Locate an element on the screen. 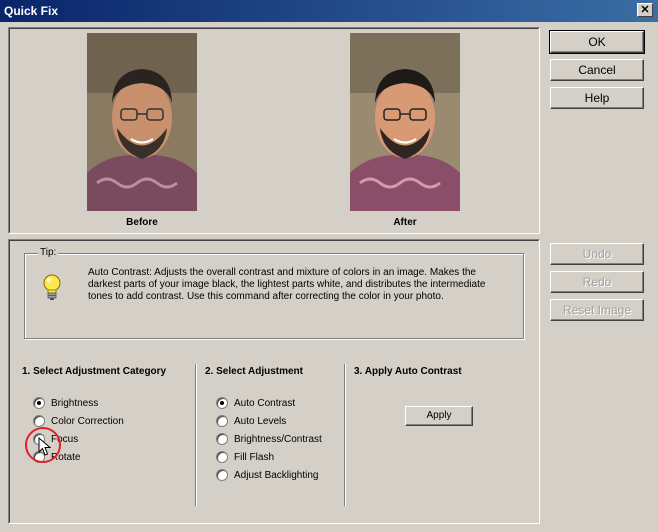  apply-heading: 3. Apply Auto Contrast is located at coordinates (408, 371).